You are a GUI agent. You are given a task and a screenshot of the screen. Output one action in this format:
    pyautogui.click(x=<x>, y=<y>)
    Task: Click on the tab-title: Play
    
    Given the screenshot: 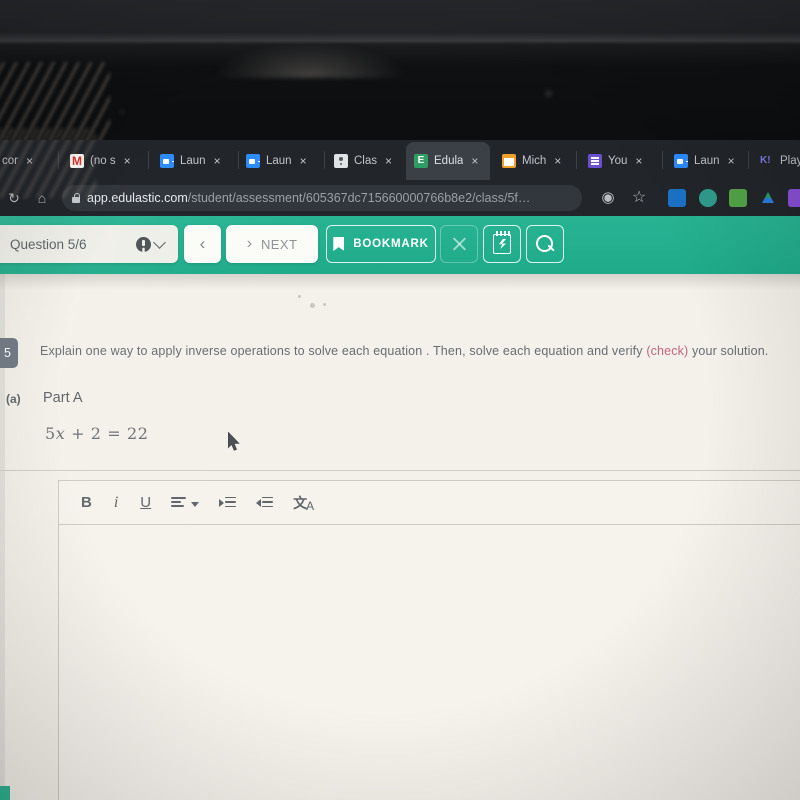 What is the action you would take?
    pyautogui.click(x=790, y=161)
    